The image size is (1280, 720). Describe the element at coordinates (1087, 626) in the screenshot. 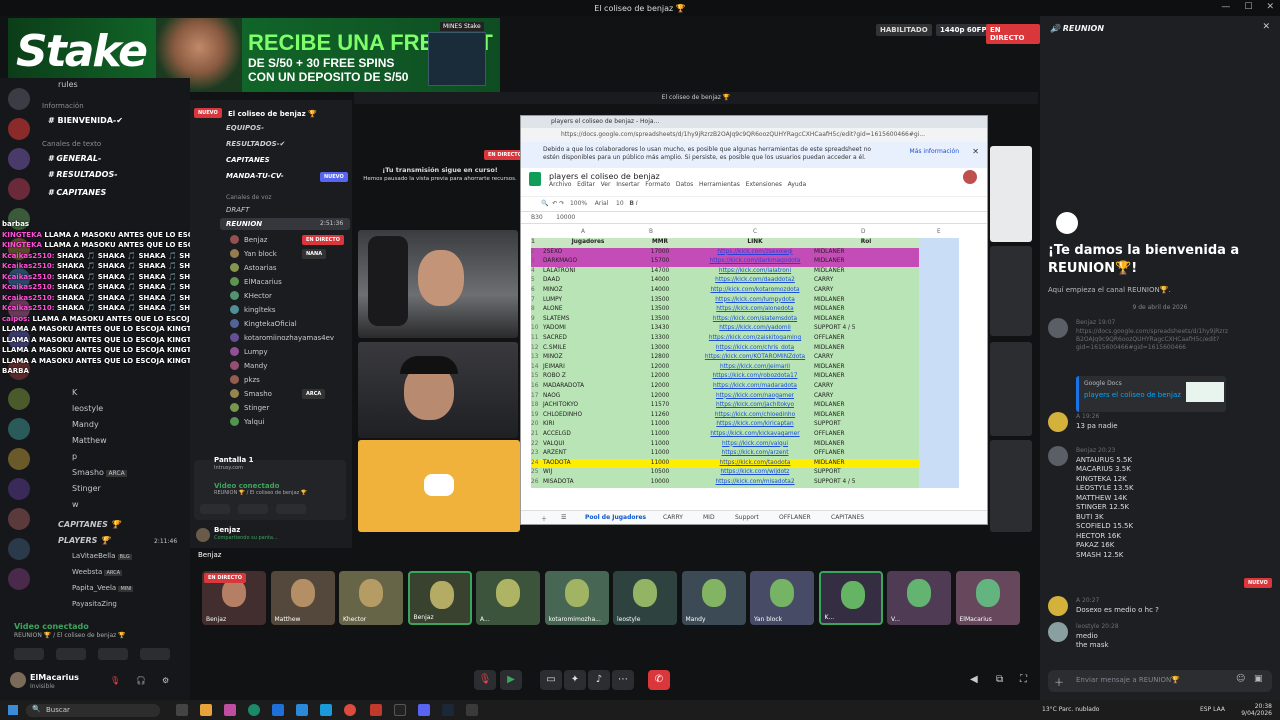

I see `message-author: leostyle` at that location.